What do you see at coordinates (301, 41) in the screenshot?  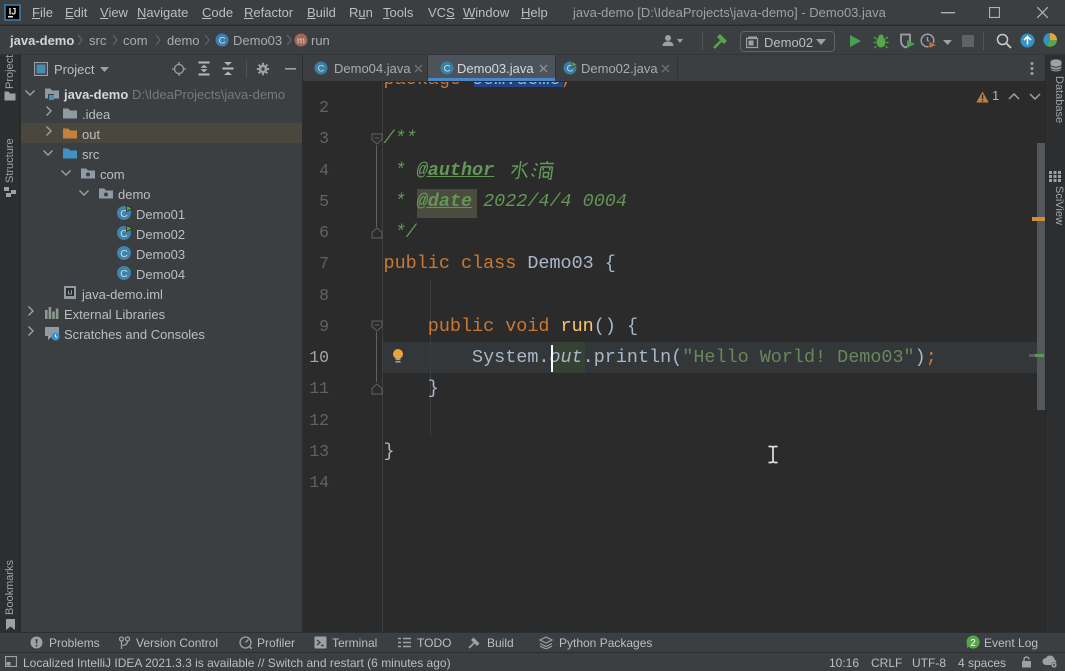 I see `svg-text: m` at bounding box center [301, 41].